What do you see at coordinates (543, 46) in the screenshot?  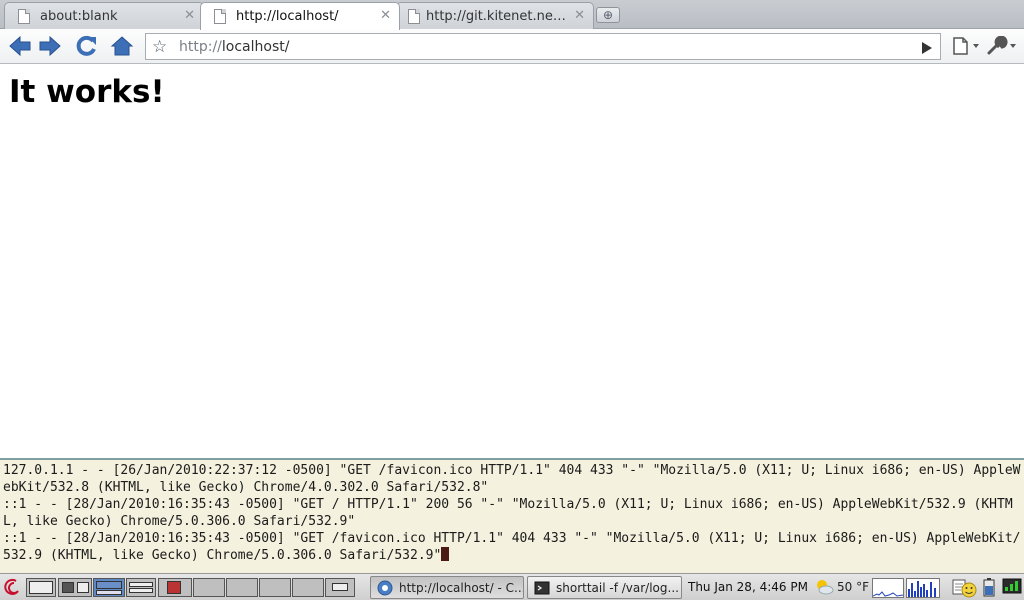 I see `address-bar: ☆ http://localhost/` at bounding box center [543, 46].